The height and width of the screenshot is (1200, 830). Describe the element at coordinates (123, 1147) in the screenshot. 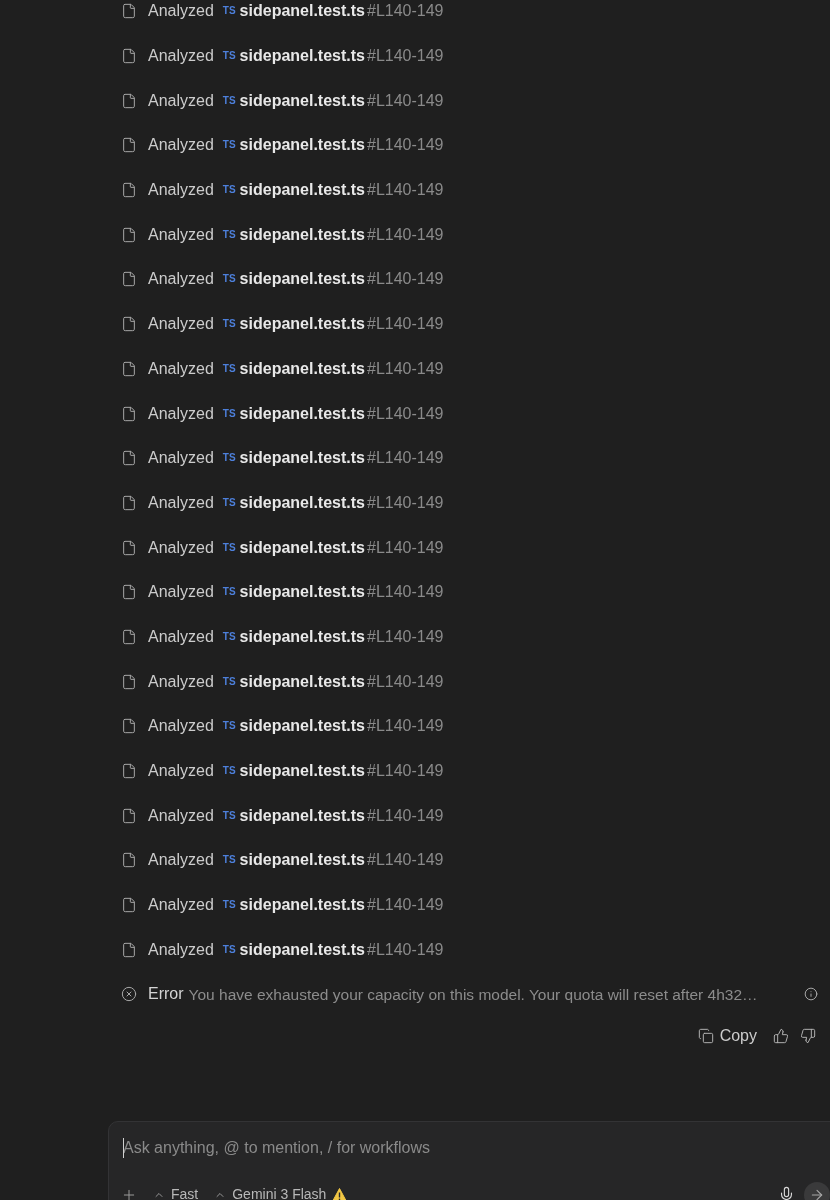

I see `text-cursor` at that location.